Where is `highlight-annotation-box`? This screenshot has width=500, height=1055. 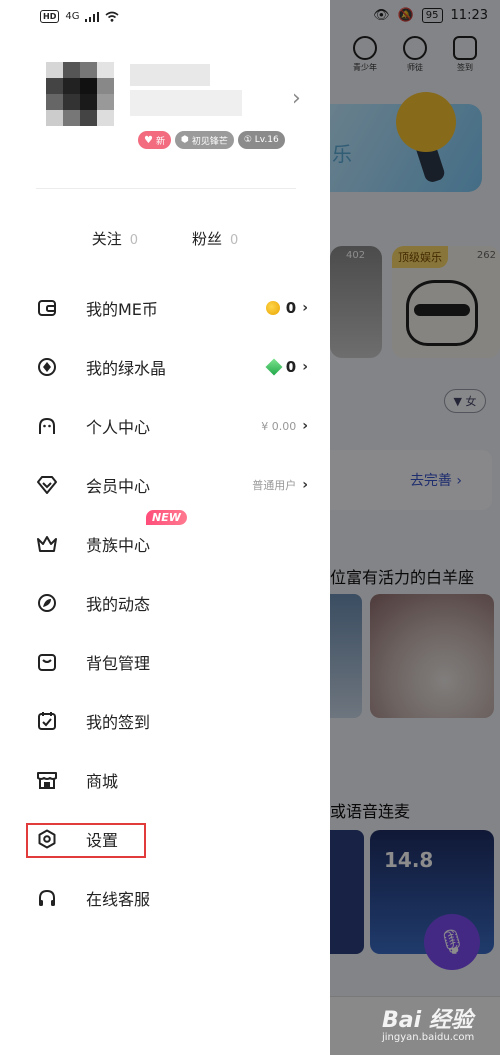 highlight-annotation-box is located at coordinates (86, 840).